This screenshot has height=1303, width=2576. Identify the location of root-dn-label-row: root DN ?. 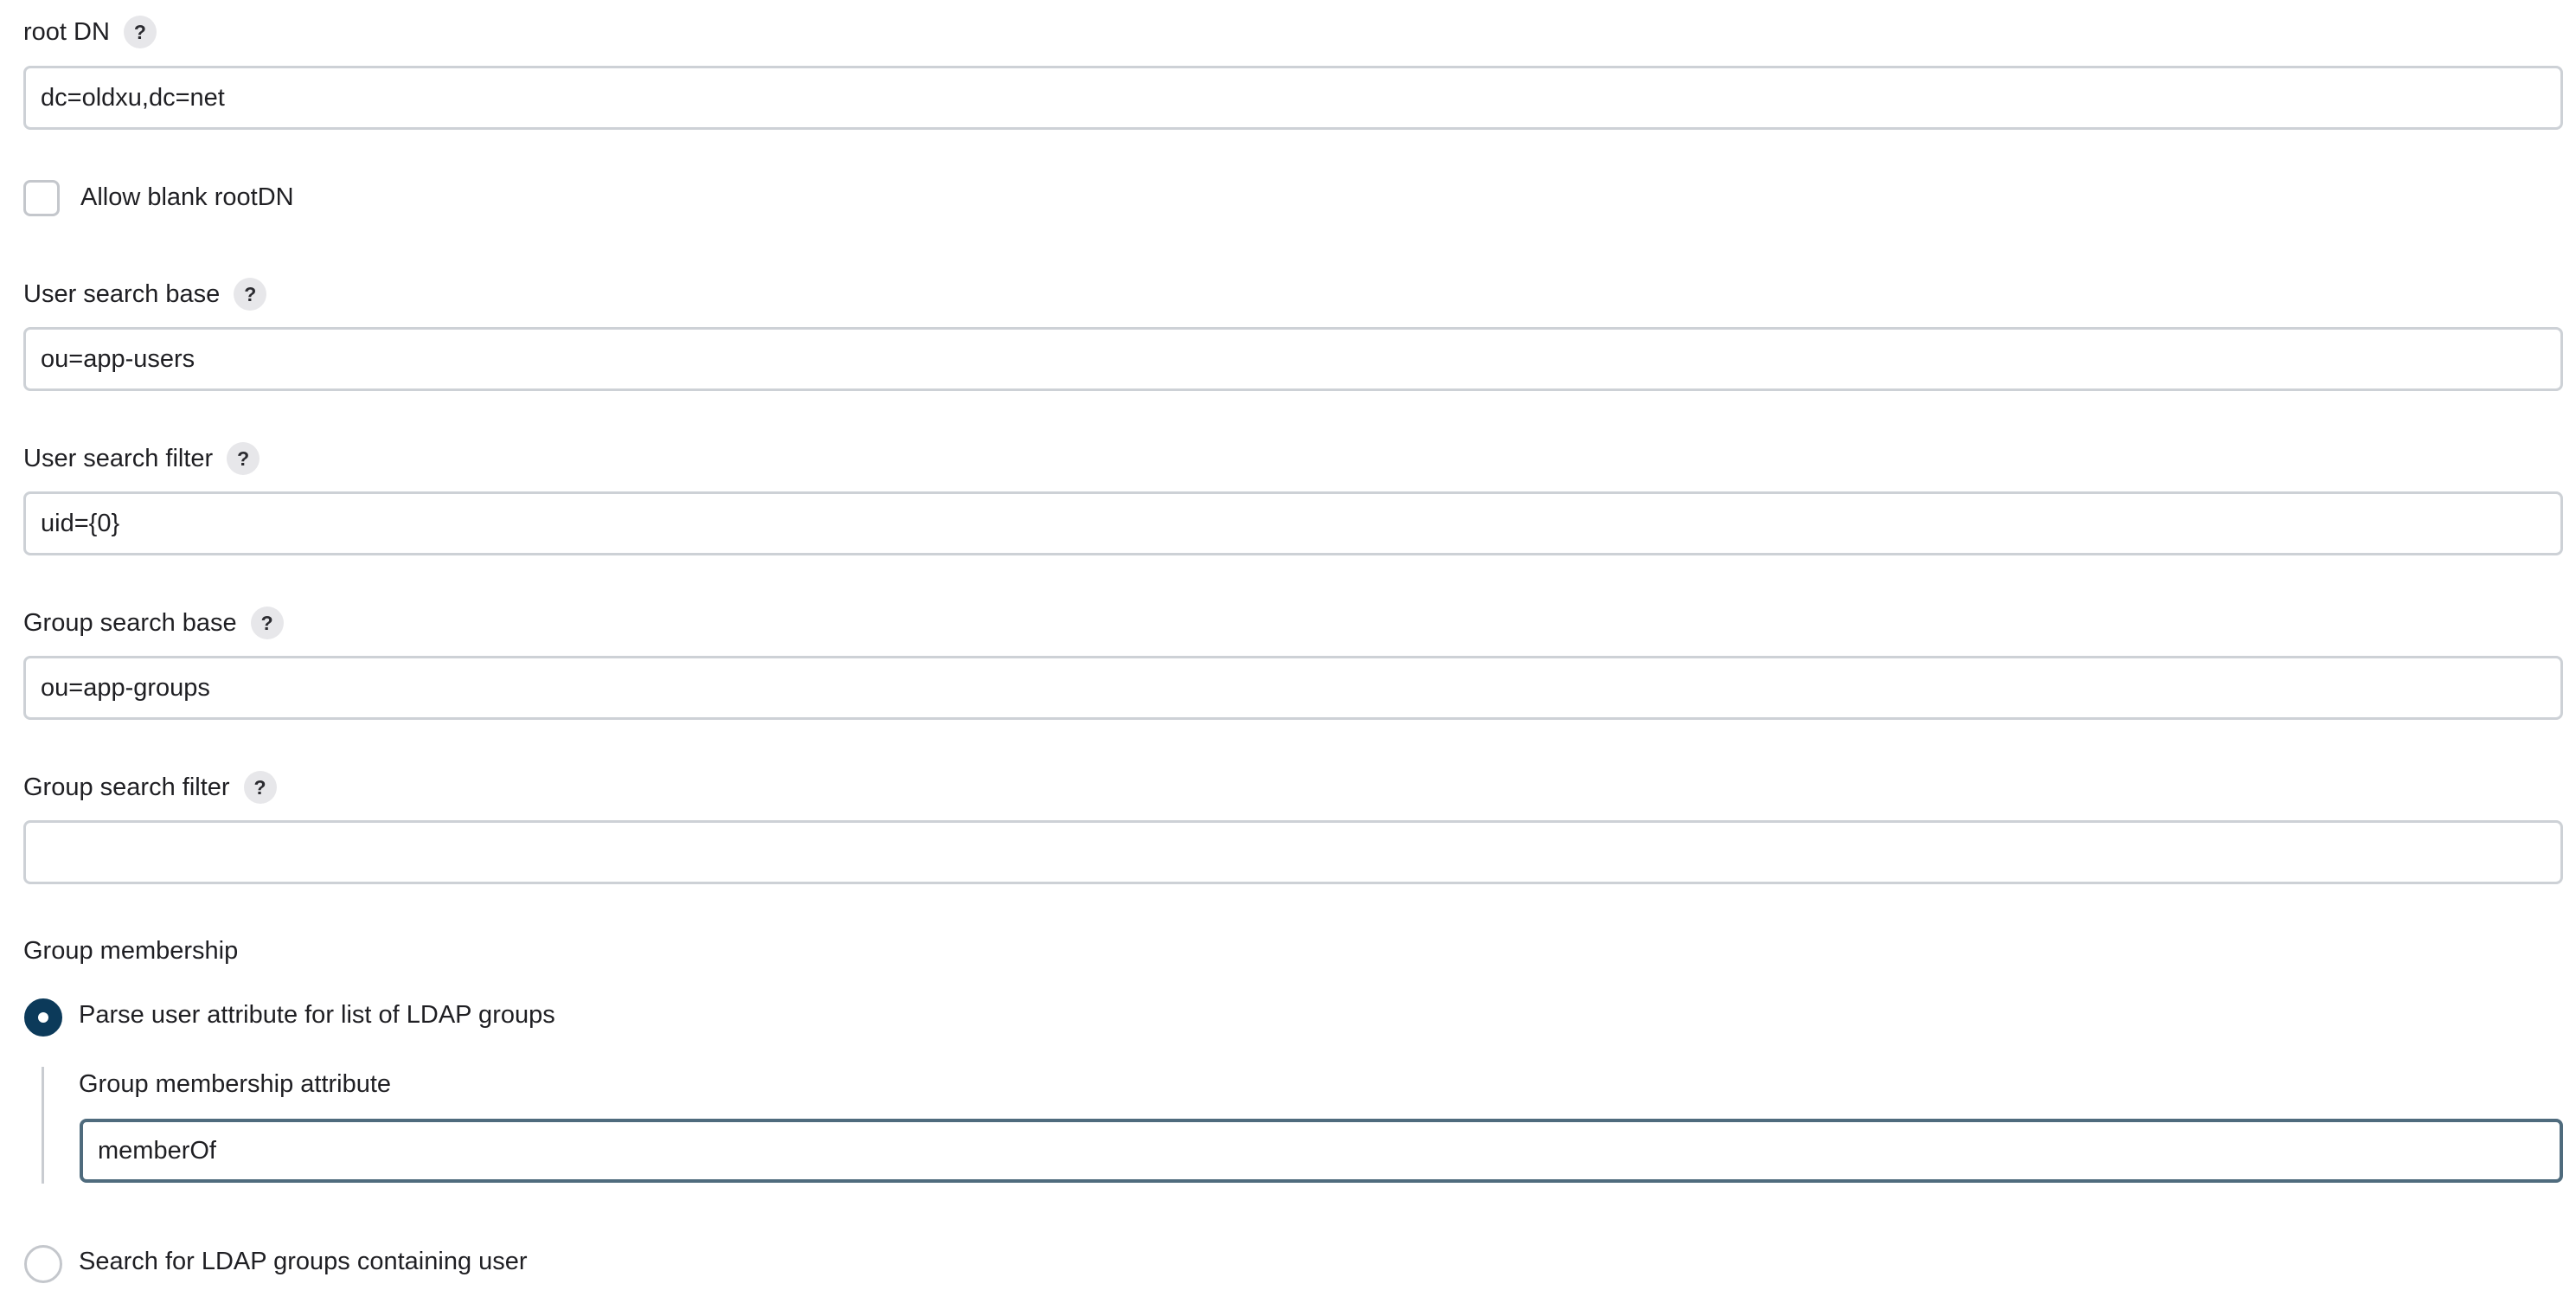
(90, 32).